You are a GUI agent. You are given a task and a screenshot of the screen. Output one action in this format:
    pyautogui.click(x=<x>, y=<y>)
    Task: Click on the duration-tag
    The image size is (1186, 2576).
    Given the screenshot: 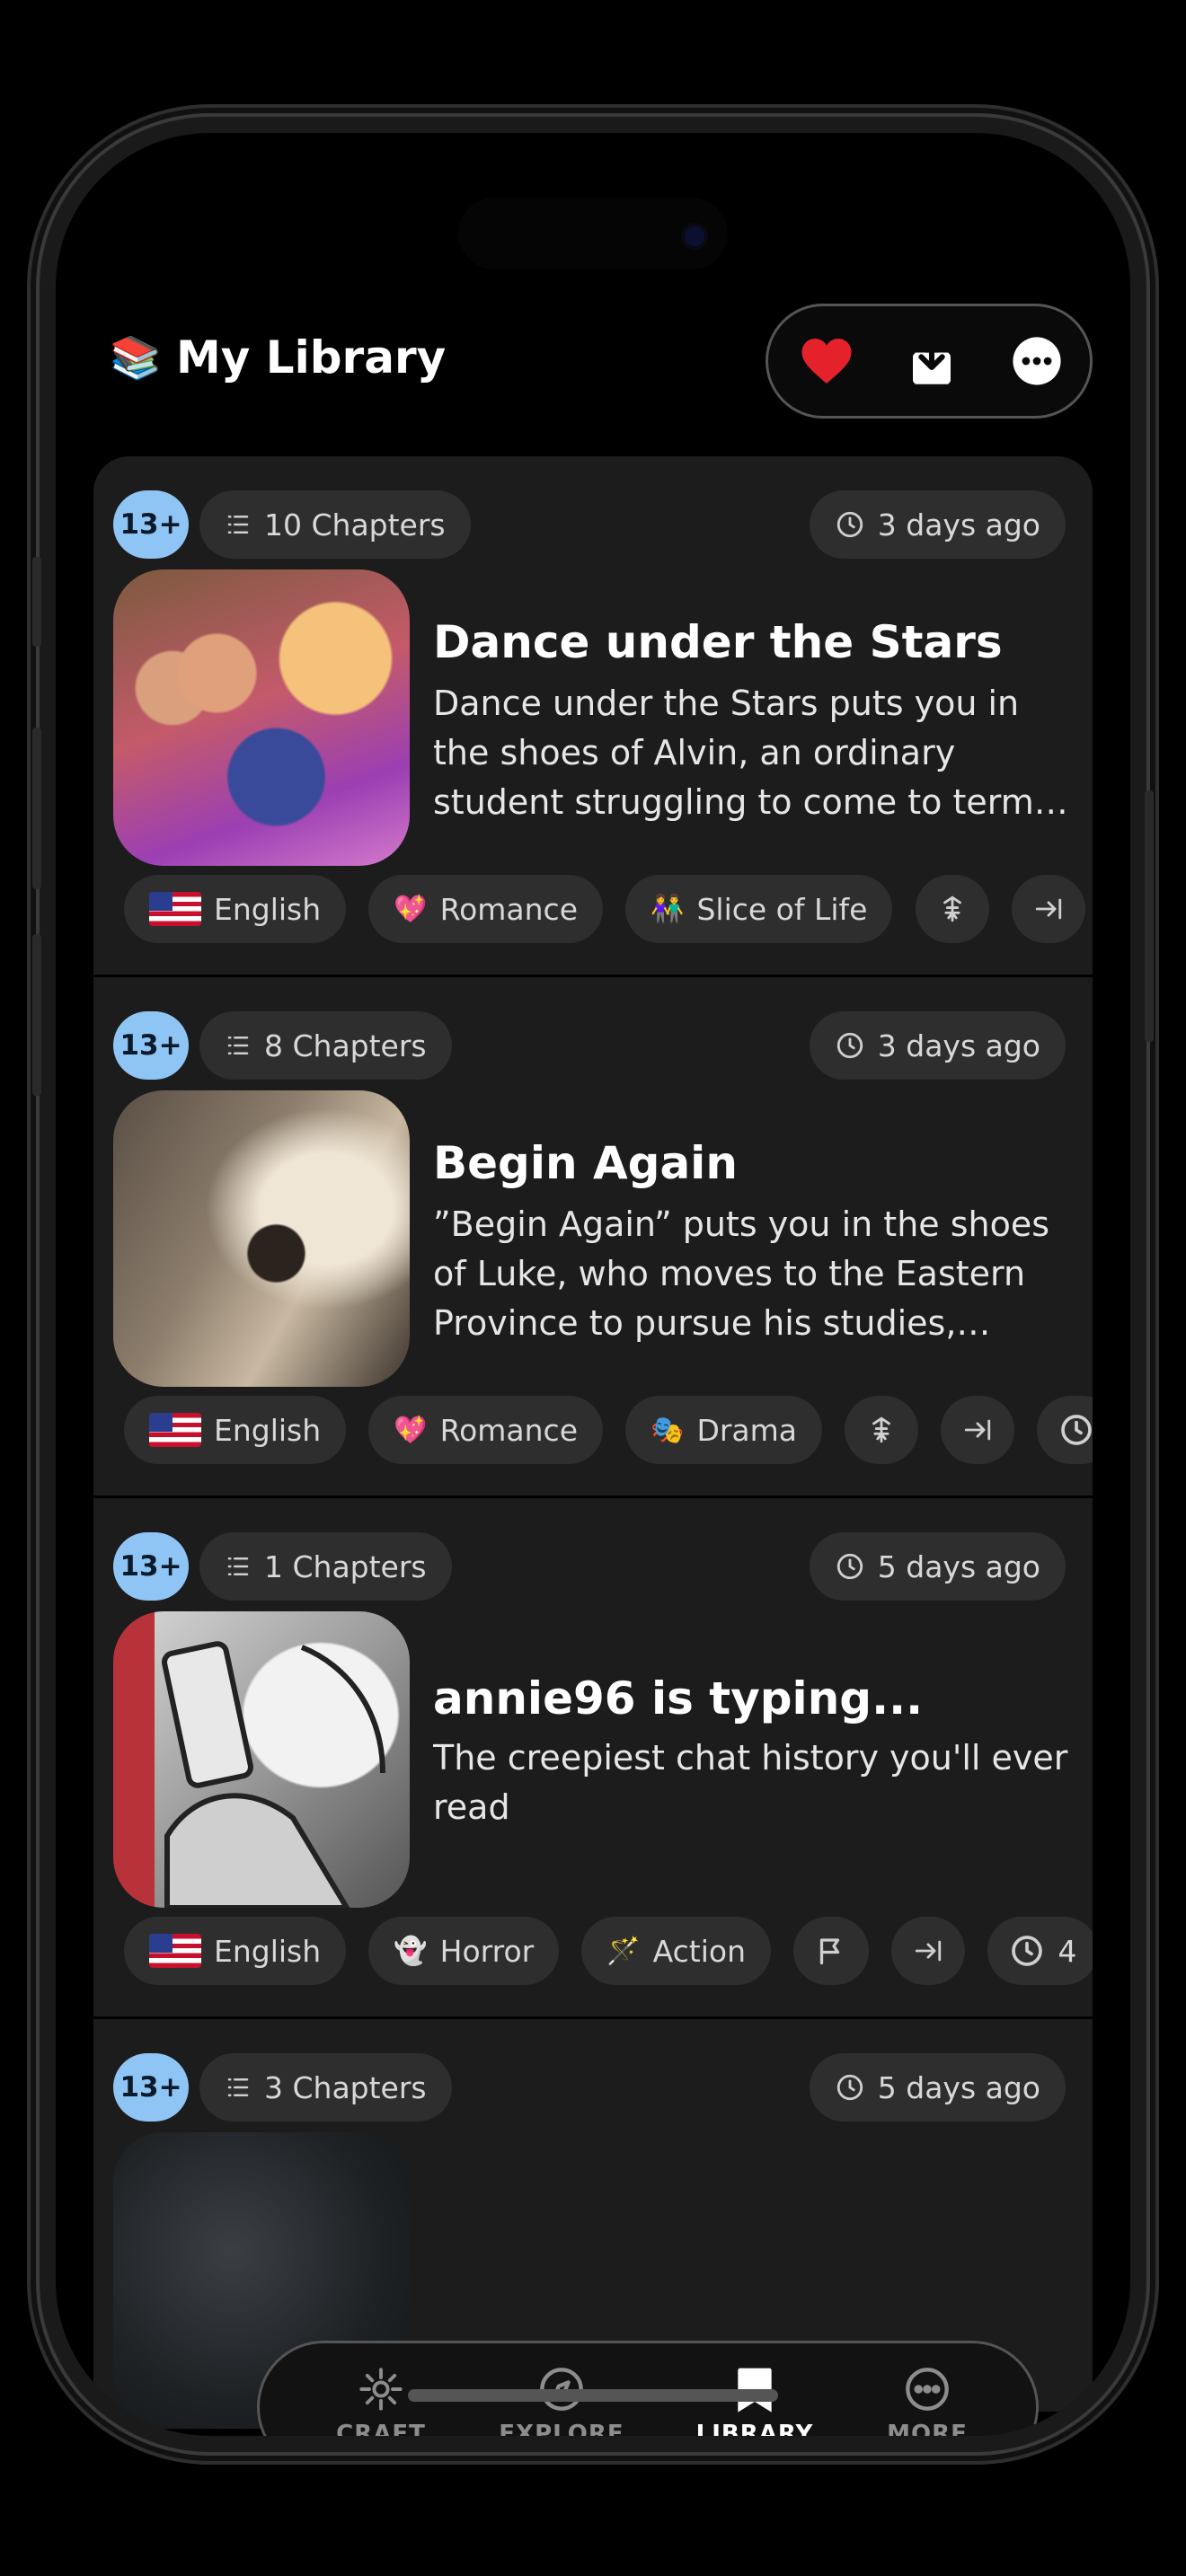 What is the action you would take?
    pyautogui.click(x=1065, y=1430)
    